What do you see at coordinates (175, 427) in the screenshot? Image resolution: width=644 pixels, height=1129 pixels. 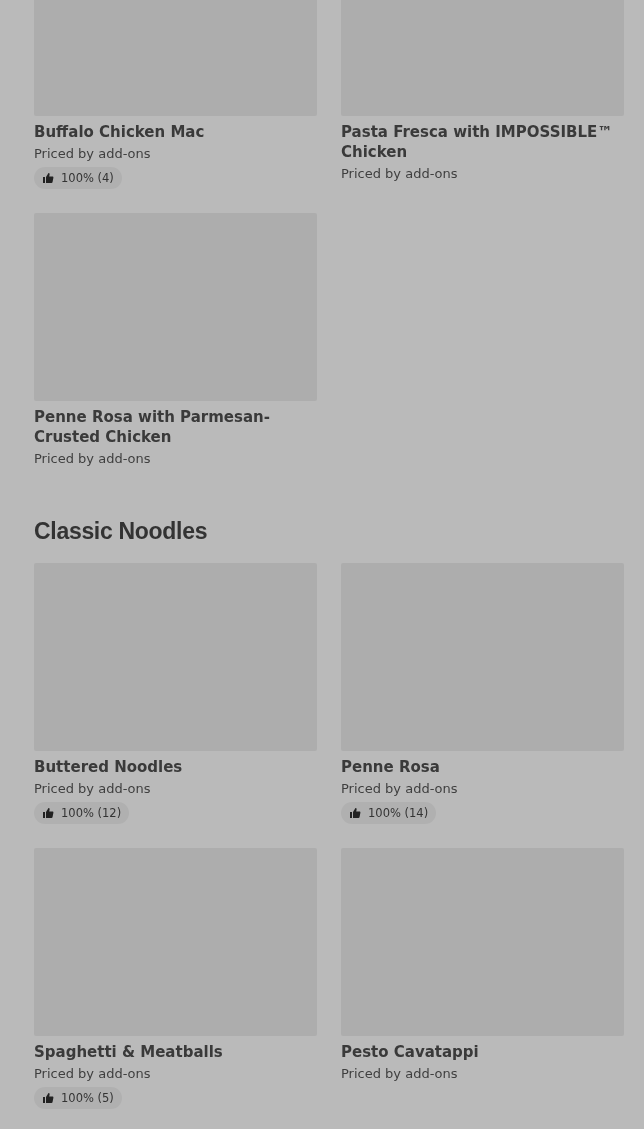 I see `item-name: Penne Rosa with Parmesan-Crusted Chicken` at bounding box center [175, 427].